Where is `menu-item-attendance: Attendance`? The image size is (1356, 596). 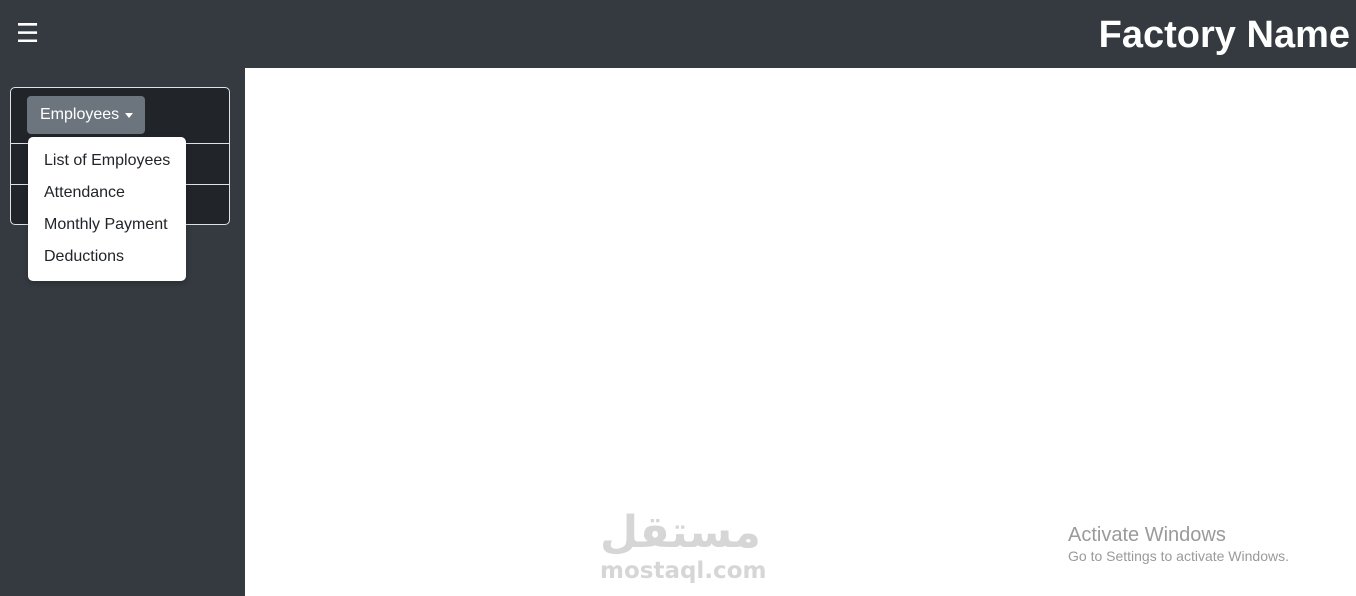 menu-item-attendance: Attendance is located at coordinates (84, 193).